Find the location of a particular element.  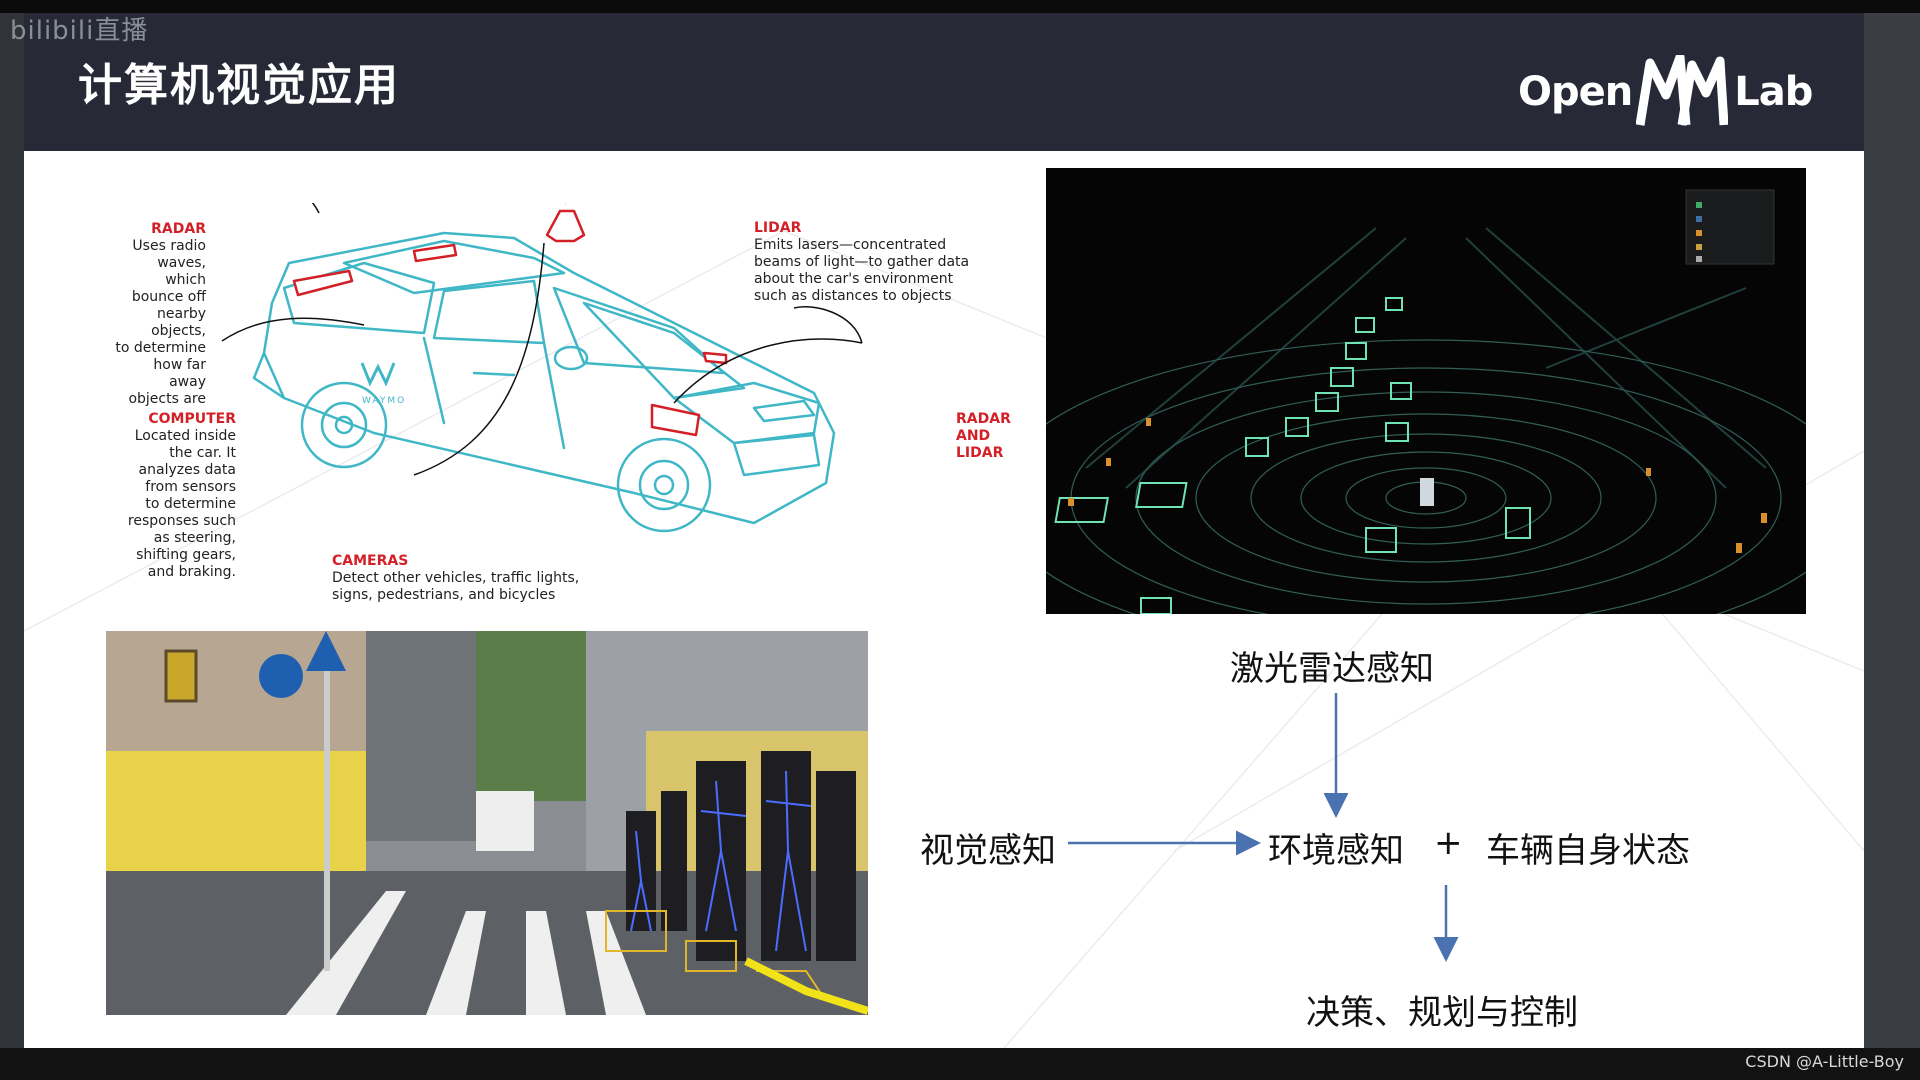

computer-line-3: analyzes data is located at coordinates (187, 470).